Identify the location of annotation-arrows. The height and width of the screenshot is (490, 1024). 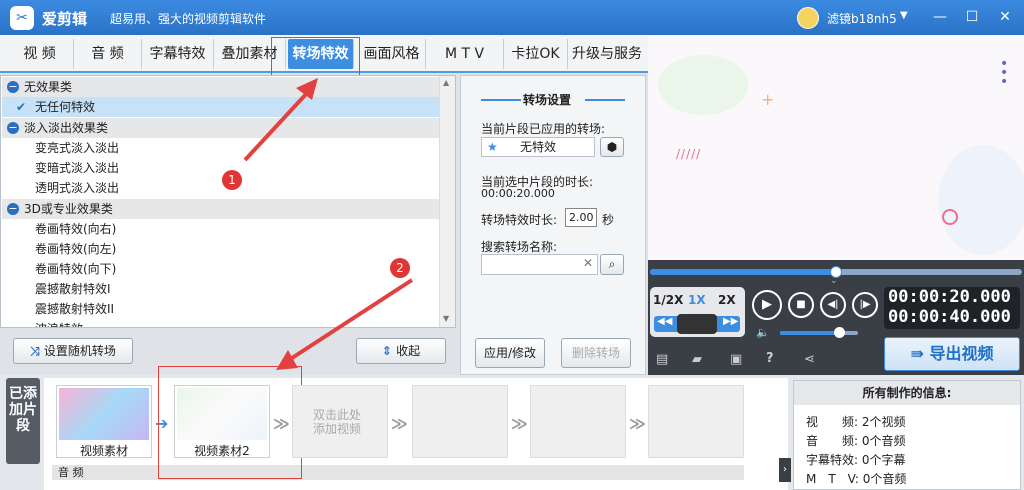
(328, 224).